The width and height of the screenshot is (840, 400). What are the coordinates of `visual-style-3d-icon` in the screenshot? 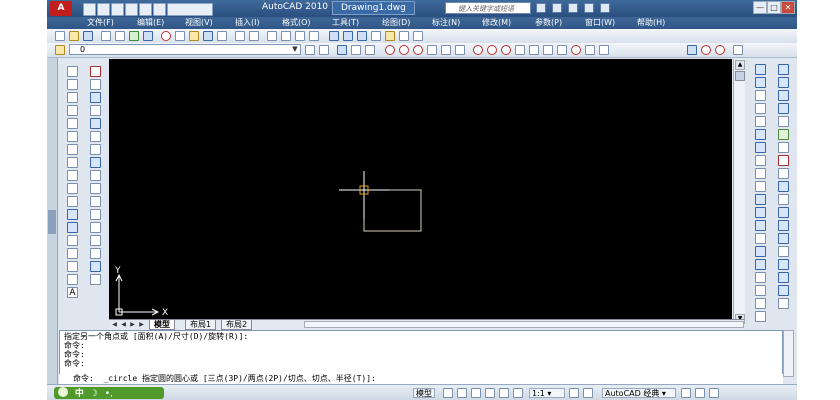 It's located at (783, 225).